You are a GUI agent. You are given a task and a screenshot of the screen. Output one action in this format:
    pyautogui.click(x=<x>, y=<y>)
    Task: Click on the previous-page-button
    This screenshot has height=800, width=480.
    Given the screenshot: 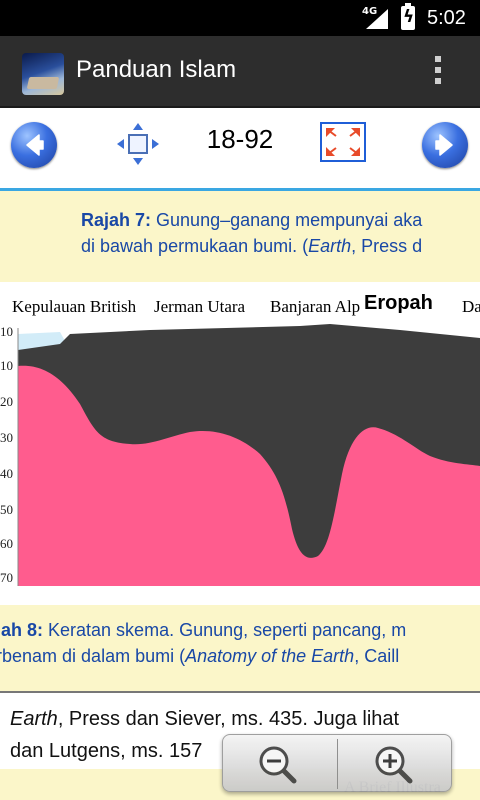 What is the action you would take?
    pyautogui.click(x=34, y=145)
    